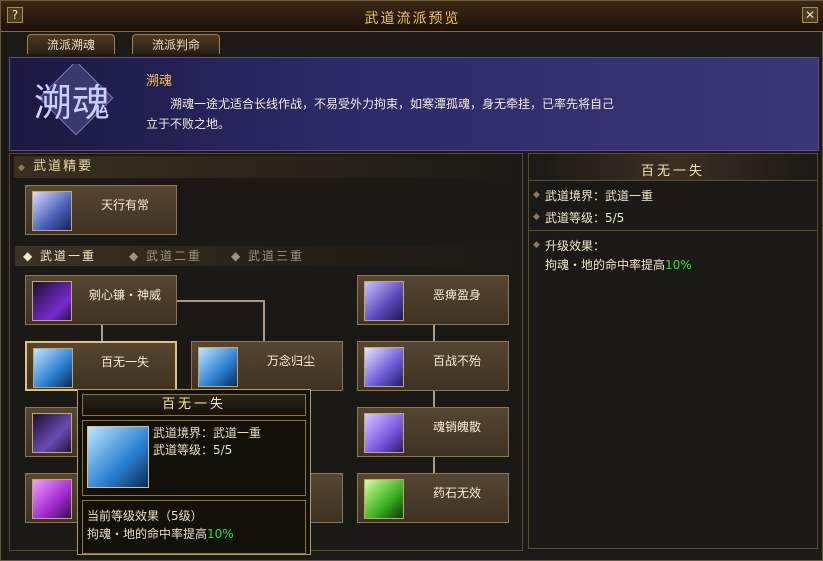  I want to click on skill-node-s3-selected: 百无一失, so click(101, 366).